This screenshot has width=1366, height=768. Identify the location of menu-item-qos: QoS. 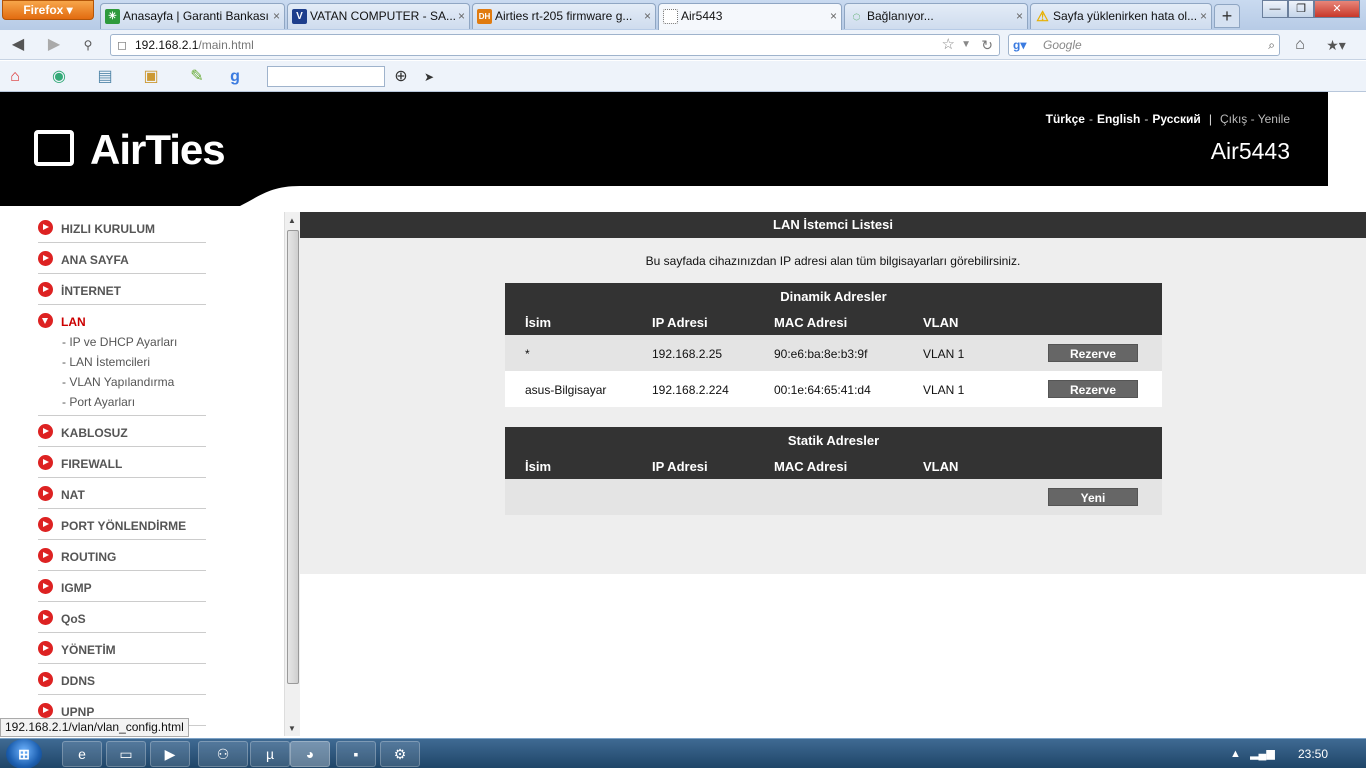
(122, 617).